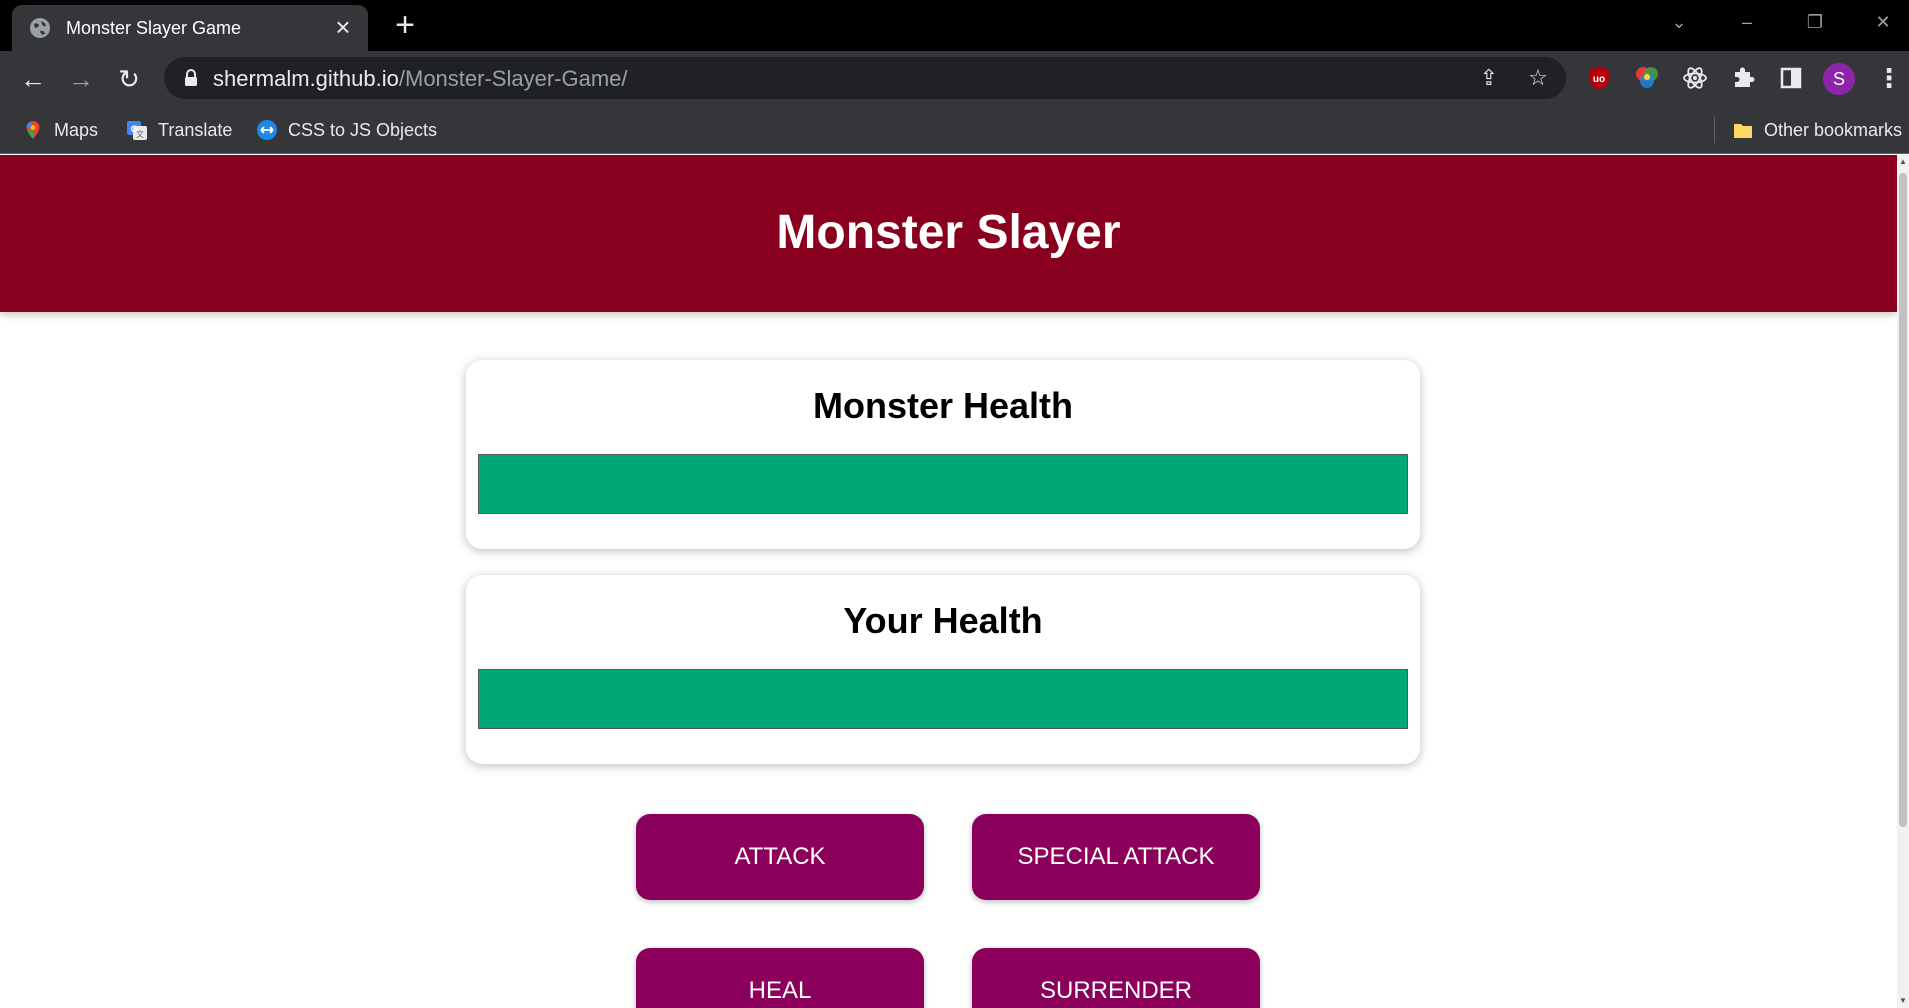 This screenshot has width=1909, height=1008. Describe the element at coordinates (405, 25) in the screenshot. I see `new-tab-icon: +` at that location.